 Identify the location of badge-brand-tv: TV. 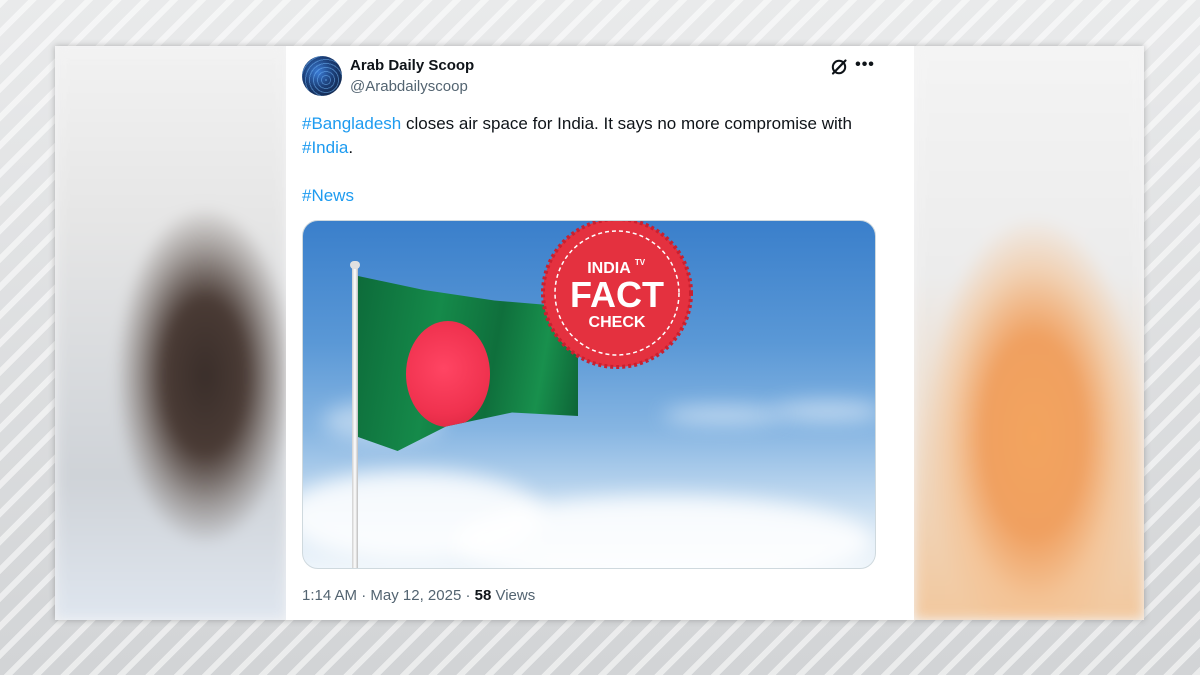
(640, 262).